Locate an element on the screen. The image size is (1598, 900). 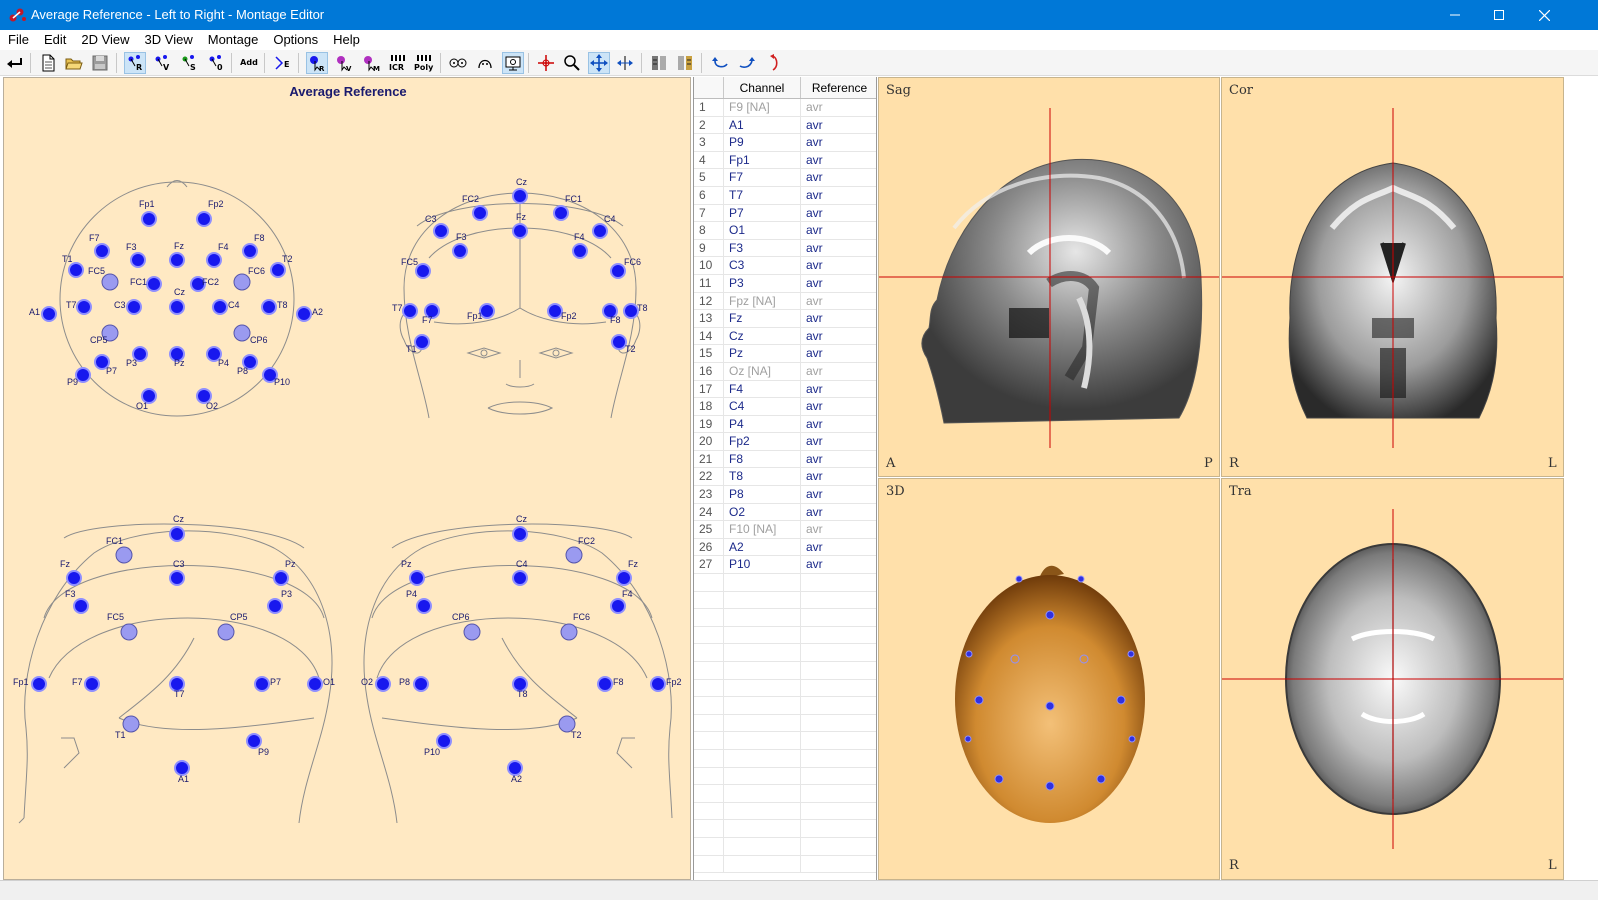
save-button is located at coordinates (100, 63).